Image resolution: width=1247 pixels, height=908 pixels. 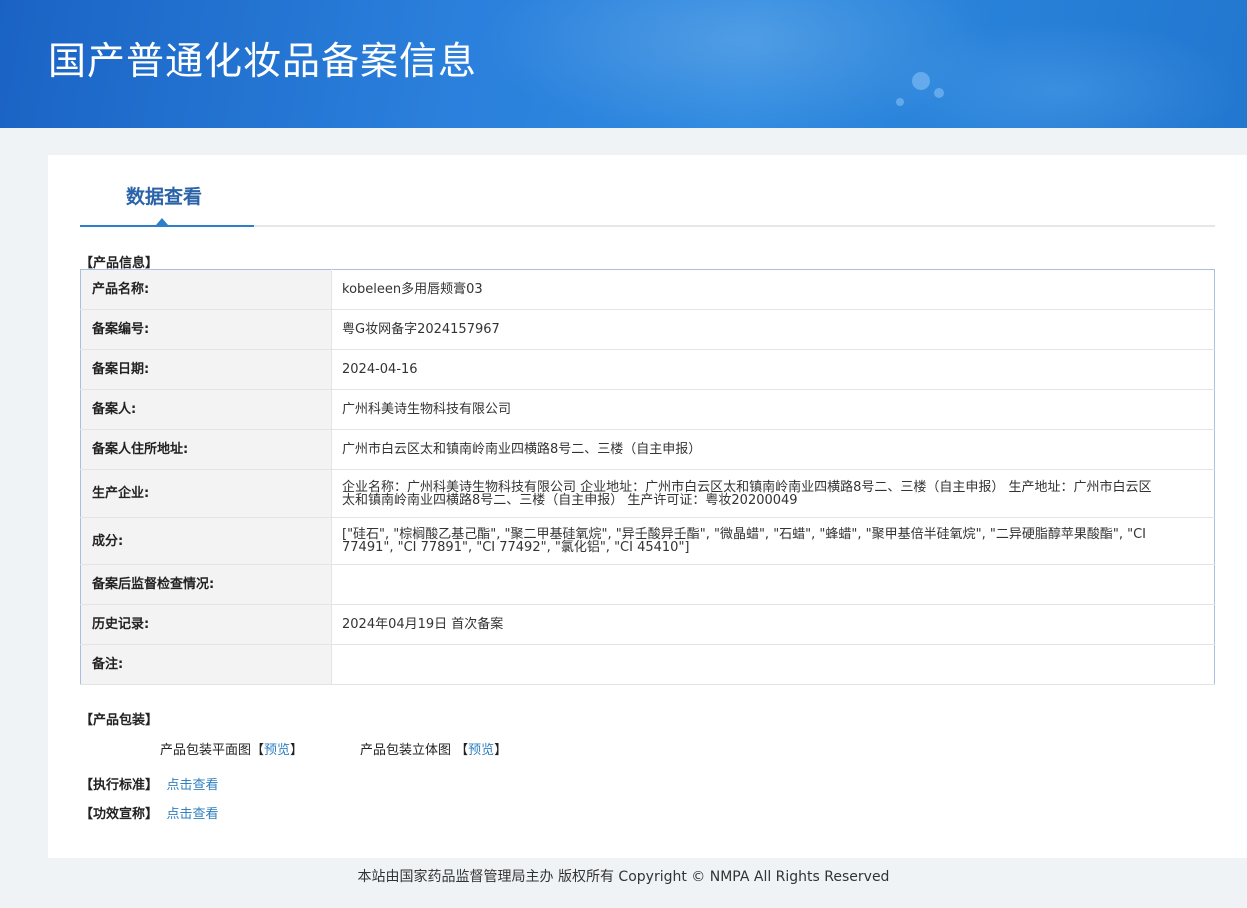 I want to click on table-row: 备案后监督检查情况:, so click(x=647, y=584).